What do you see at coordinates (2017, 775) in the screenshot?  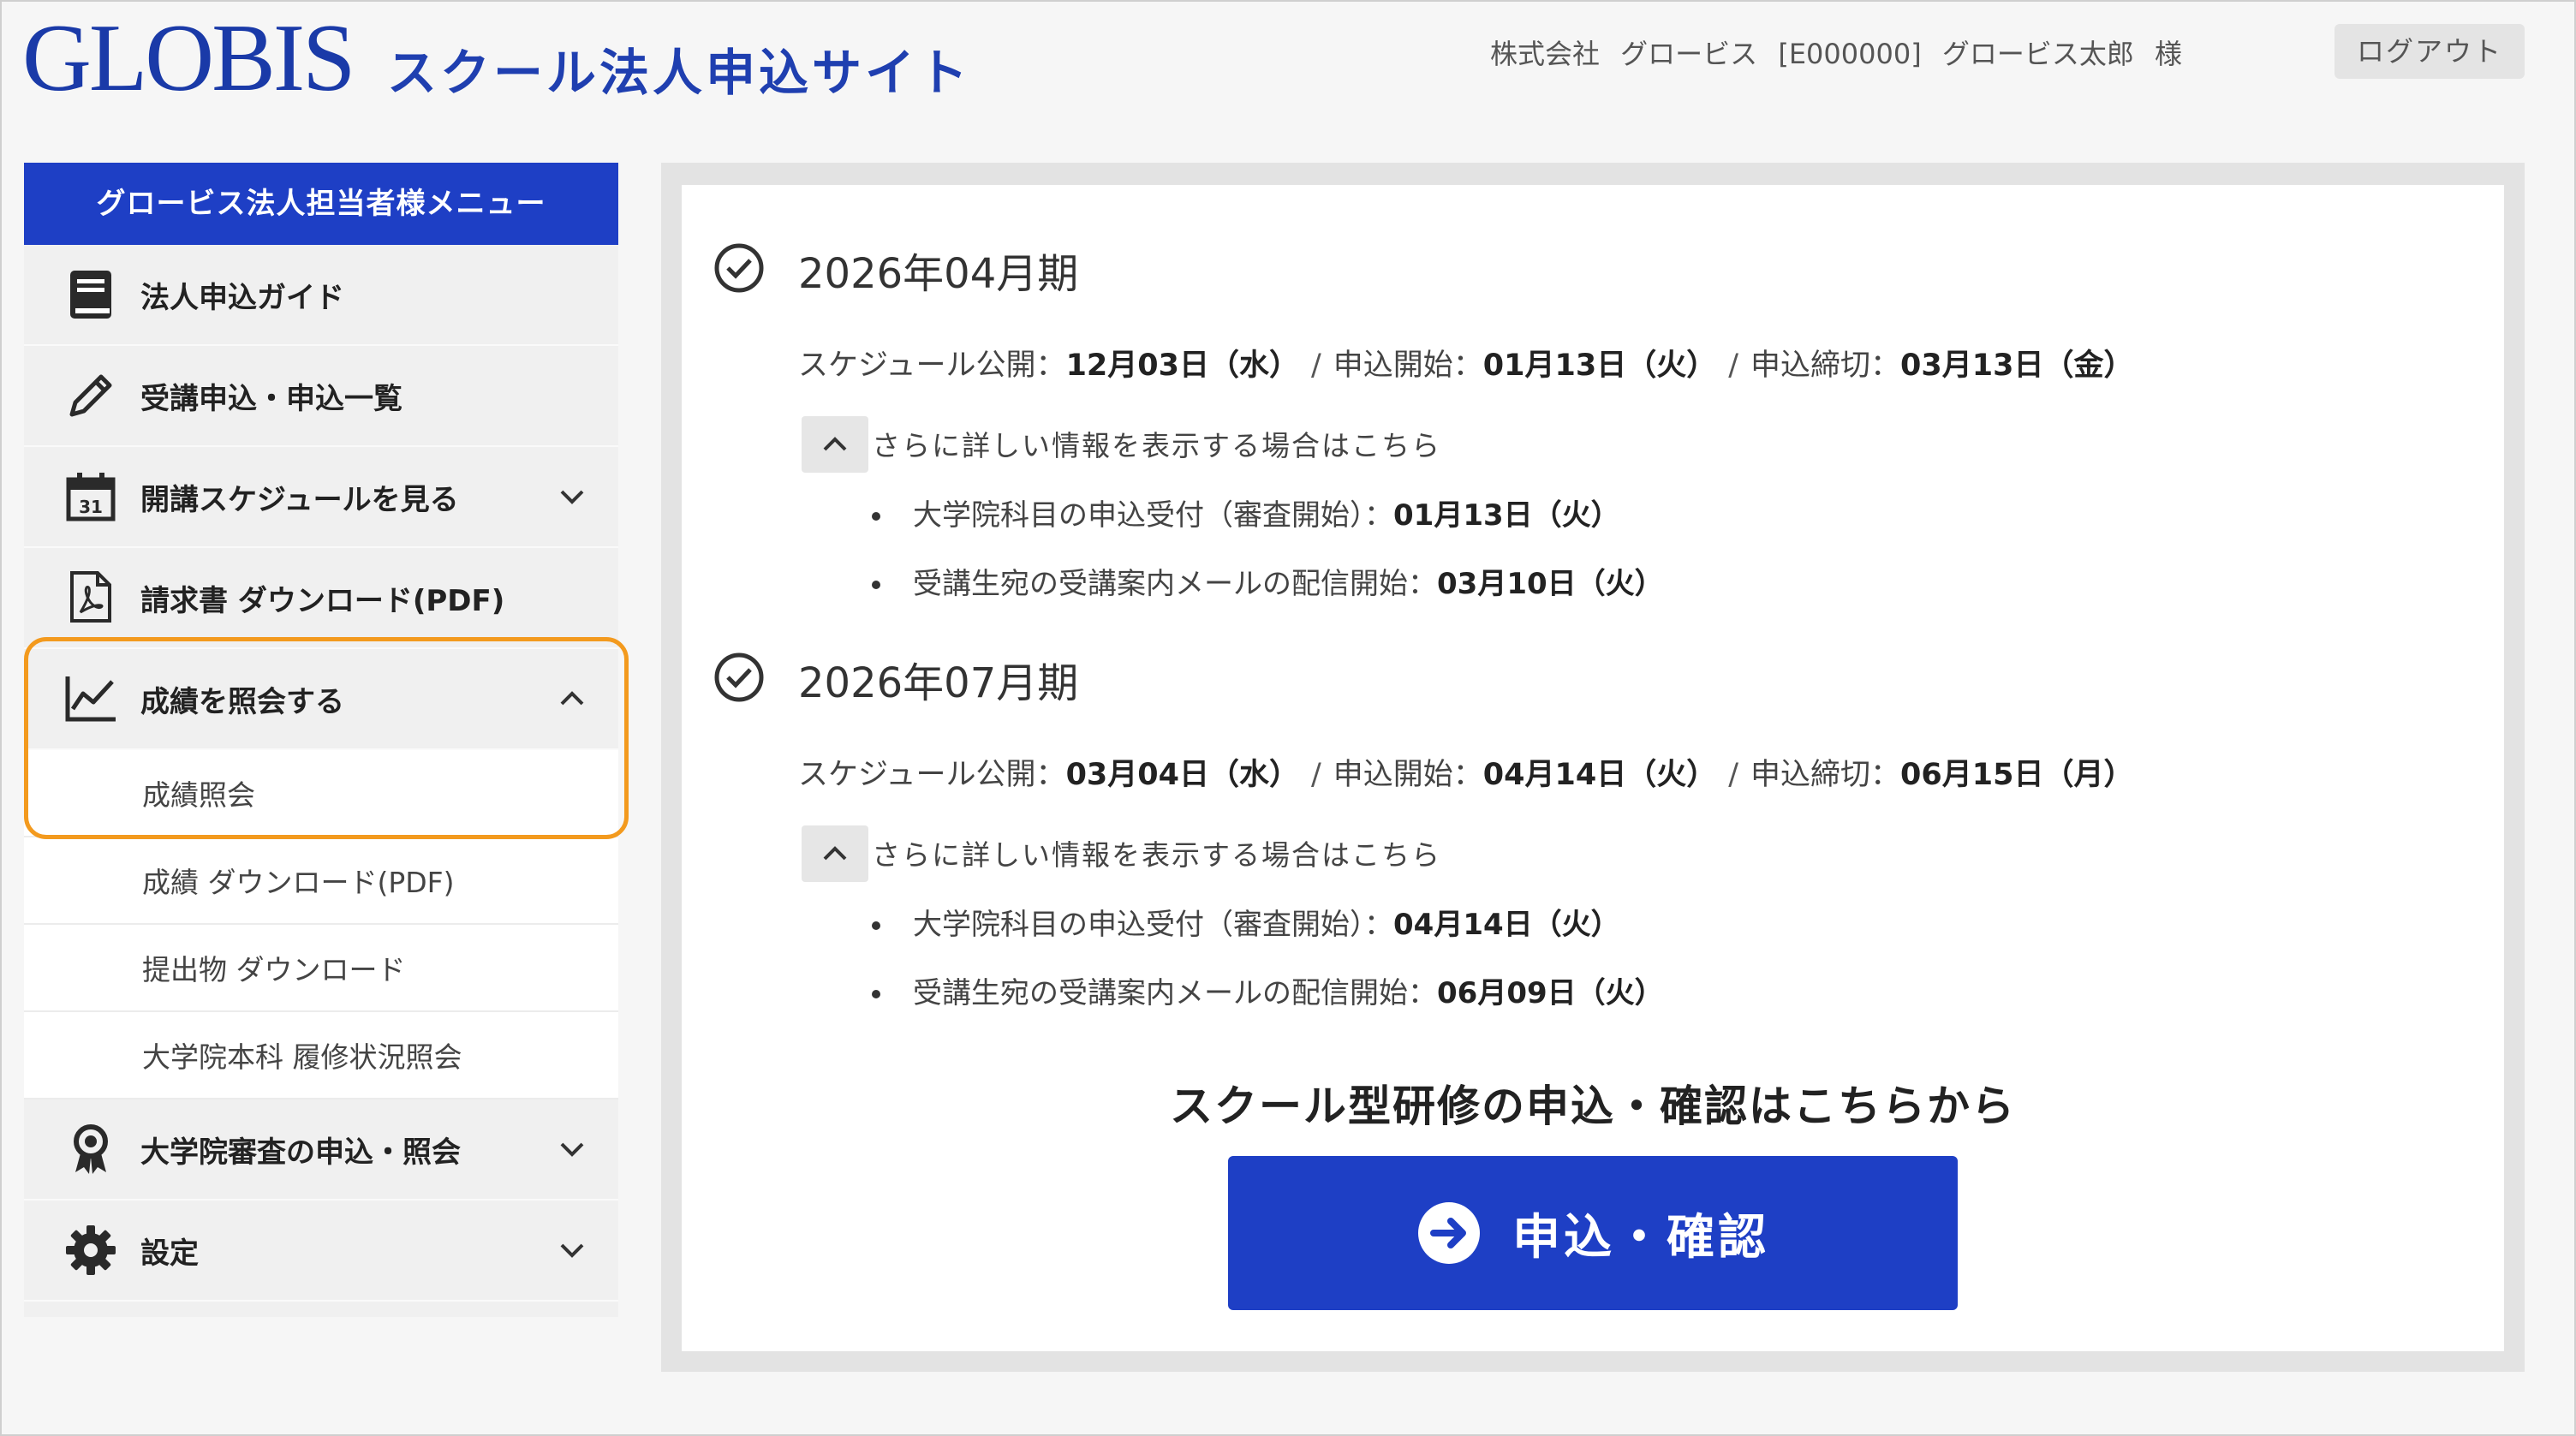 I see `apply-end-value: 06月15日（月）` at bounding box center [2017, 775].